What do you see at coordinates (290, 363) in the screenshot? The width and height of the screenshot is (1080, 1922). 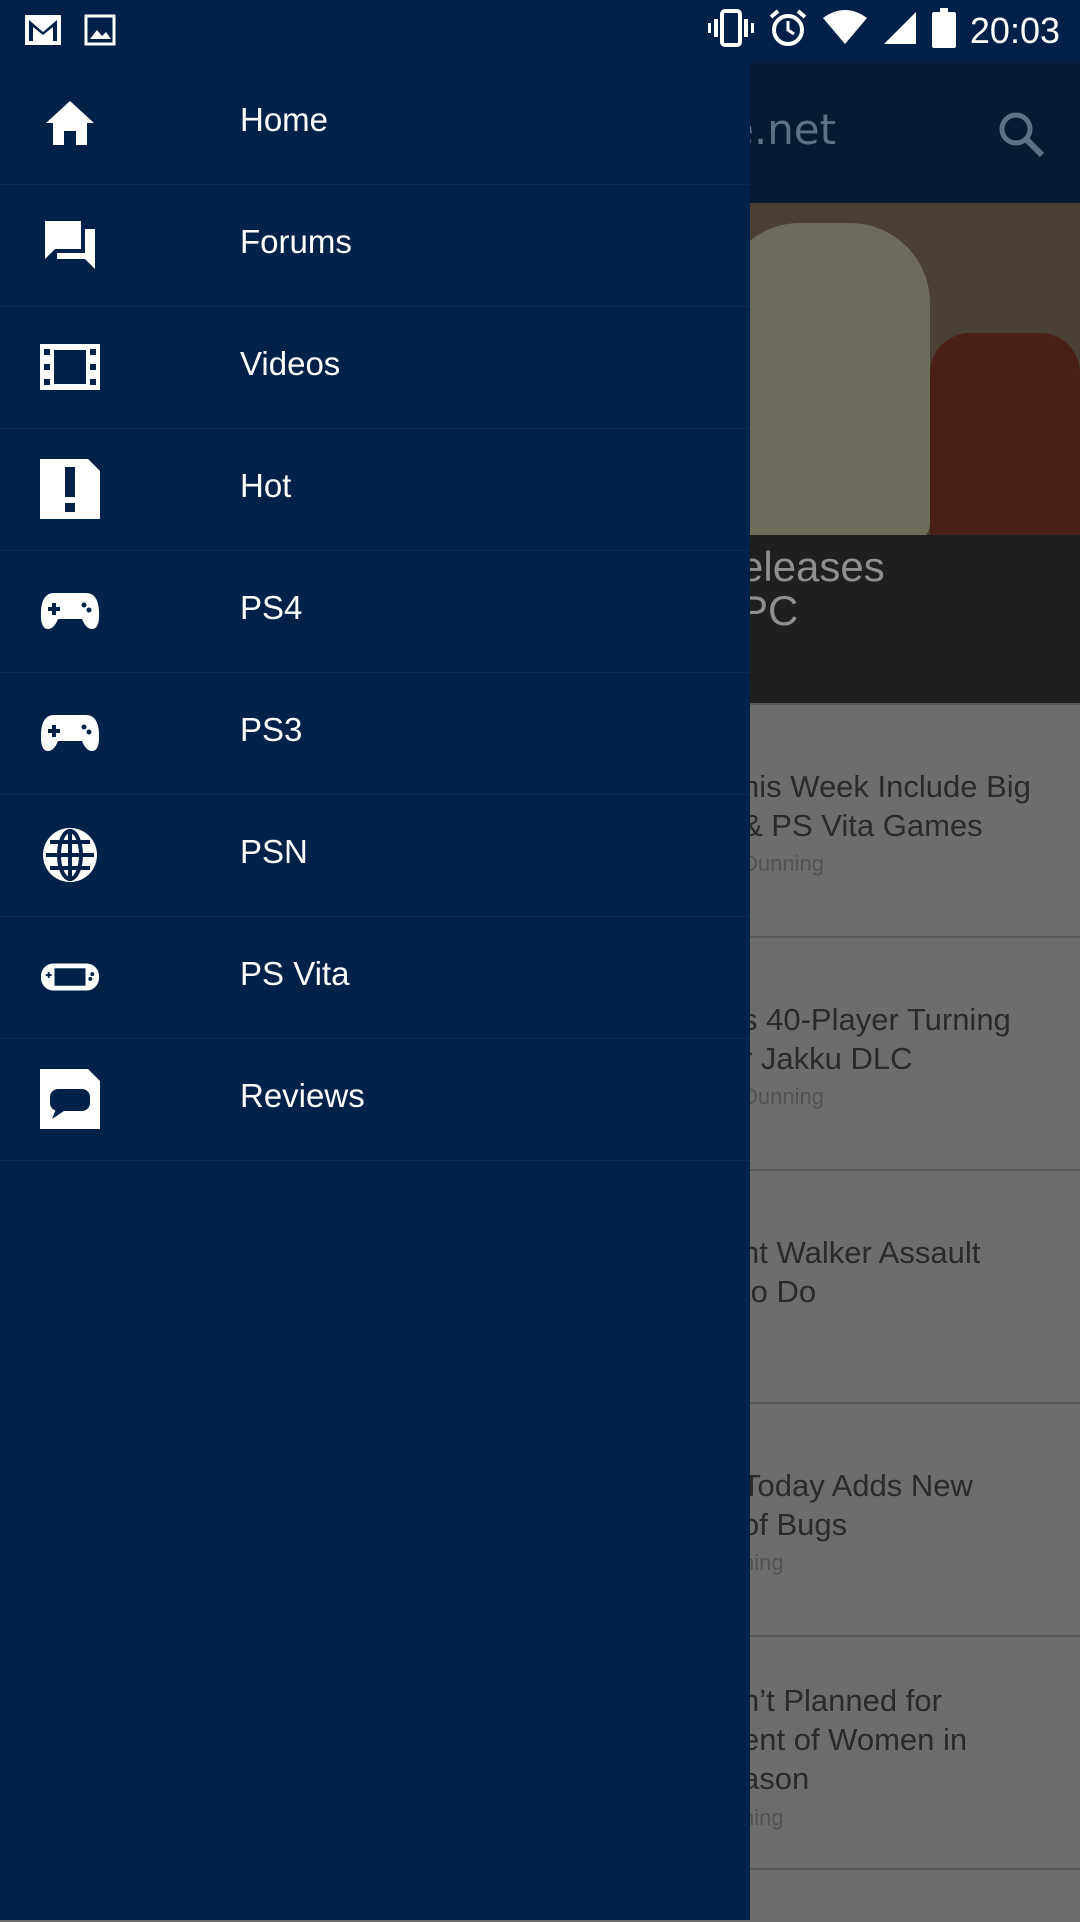 I see `drawer-item-label: Videos` at bounding box center [290, 363].